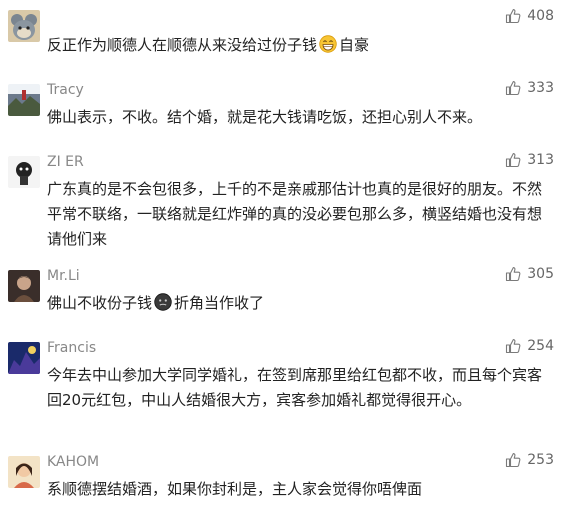 The width and height of the screenshot is (570, 513). Describe the element at coordinates (182, 45) in the screenshot. I see `comment-text-part: 反正作为顺德人在顺德从来没给过份子钱` at that location.